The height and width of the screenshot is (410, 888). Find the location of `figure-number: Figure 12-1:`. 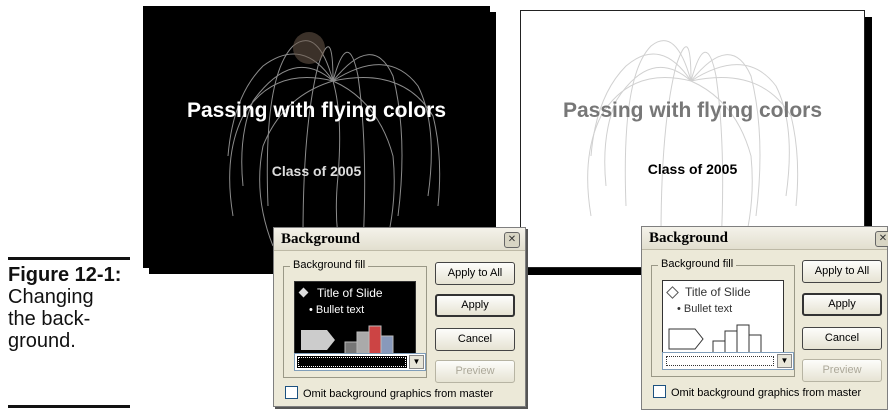

figure-number: Figure 12-1: is located at coordinates (65, 275).